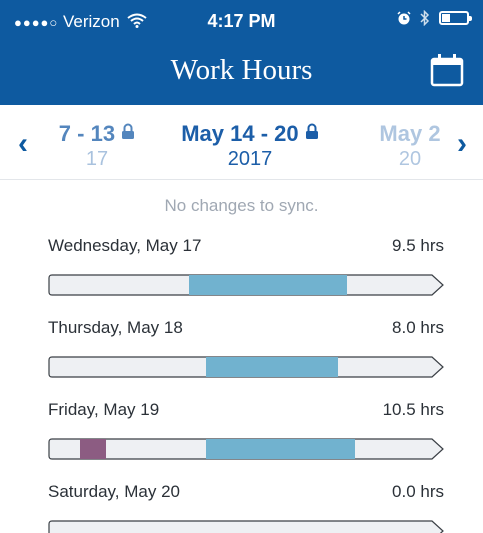  I want to click on day-label: Wednesday, May 17, so click(125, 245).